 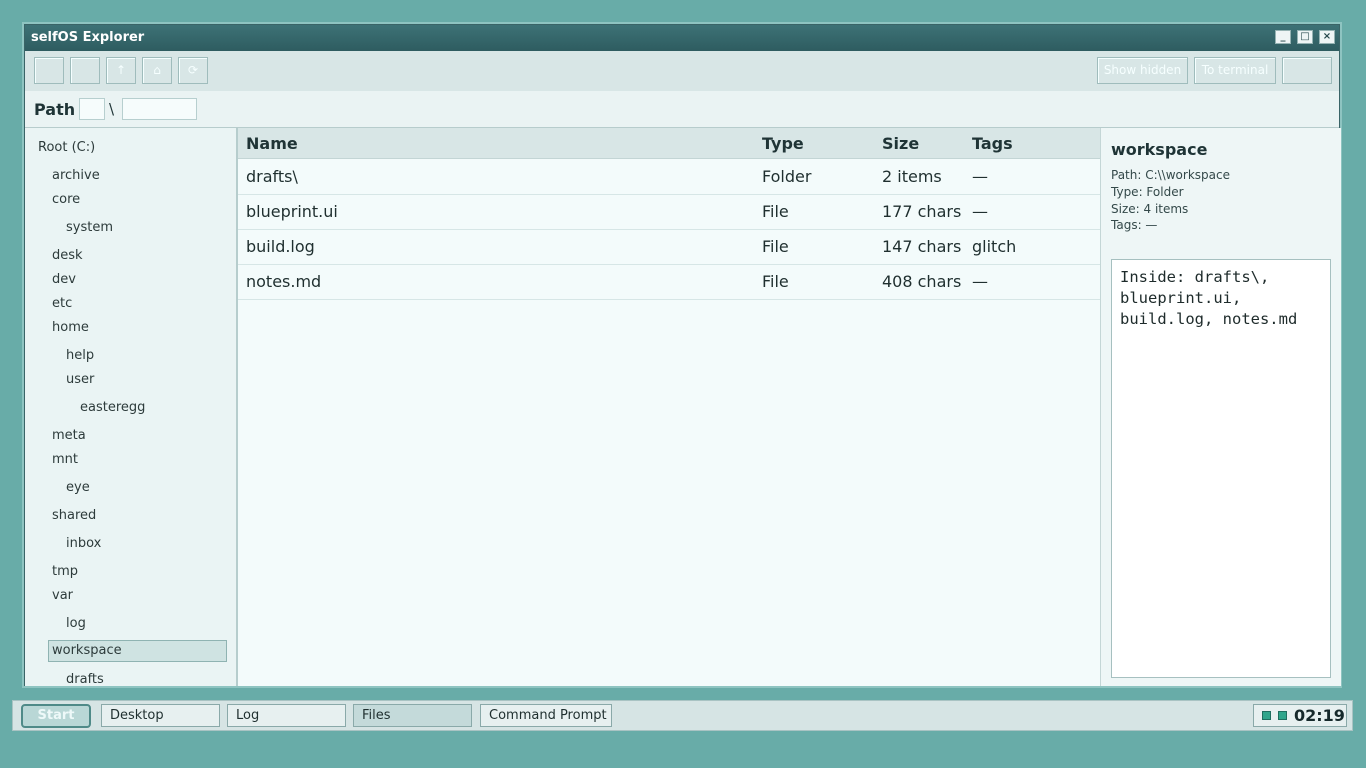 I want to click on column-header-tags: Tags, so click(x=992, y=143).